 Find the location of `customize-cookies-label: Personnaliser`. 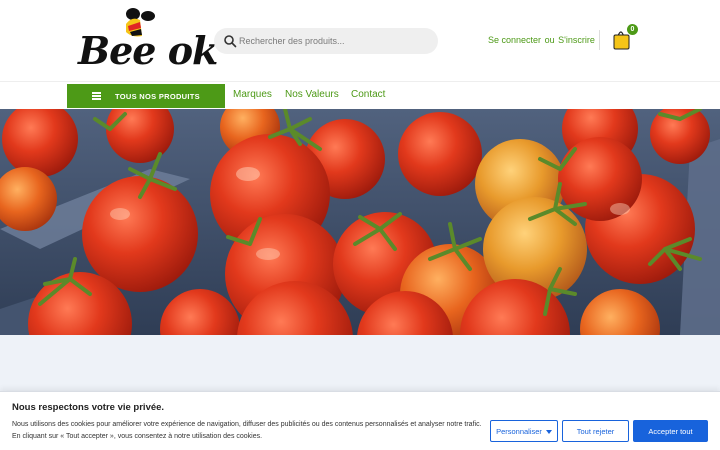

customize-cookies-label: Personnaliser is located at coordinates (519, 431).